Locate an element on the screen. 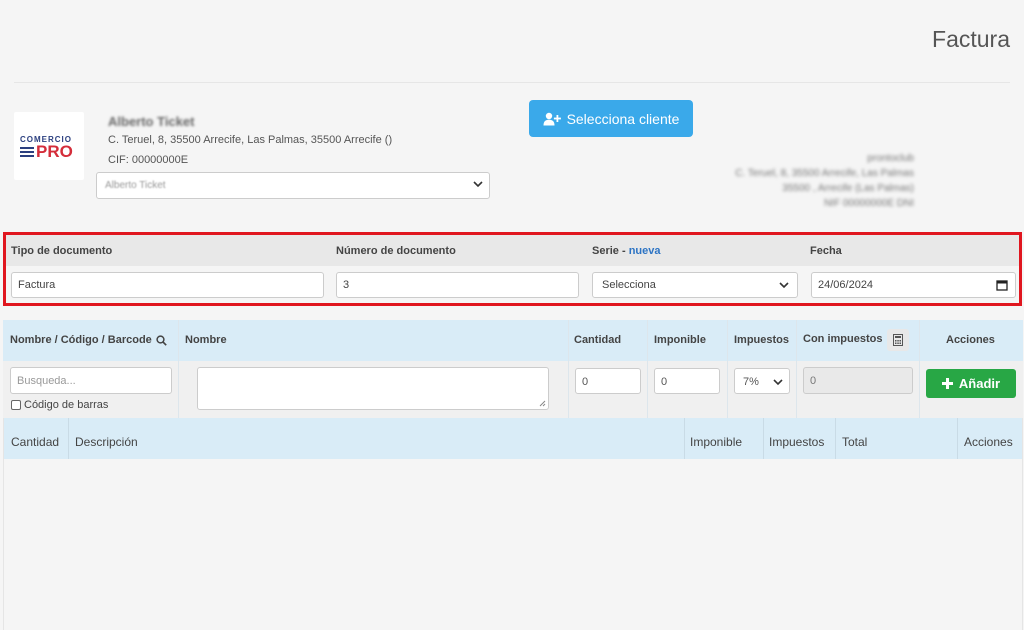 The image size is (1024, 630). qty-column-header: Cantidad is located at coordinates (598, 340).